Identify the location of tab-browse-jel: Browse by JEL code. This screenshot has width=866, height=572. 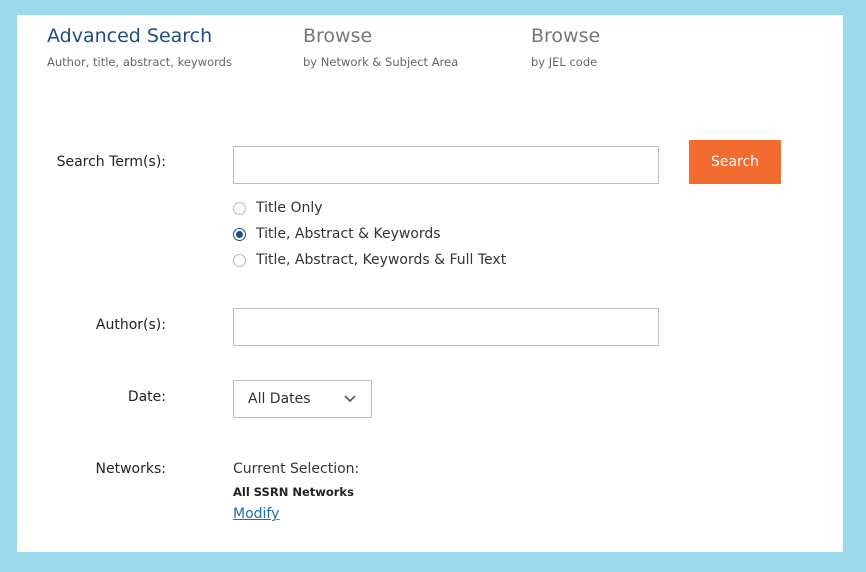
(565, 47).